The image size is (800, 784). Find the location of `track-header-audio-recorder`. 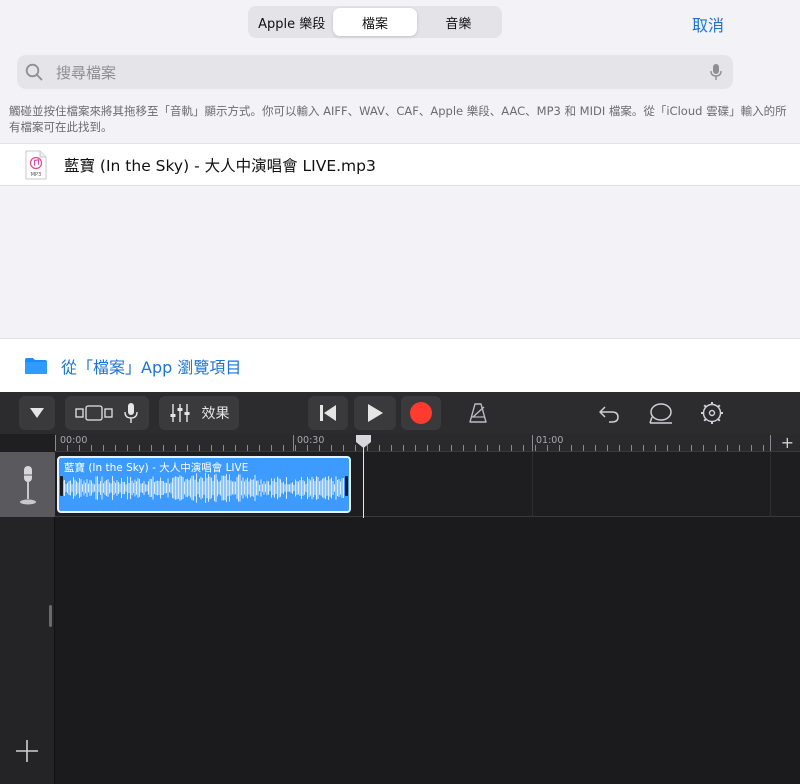

track-header-audio-recorder is located at coordinates (27, 484).